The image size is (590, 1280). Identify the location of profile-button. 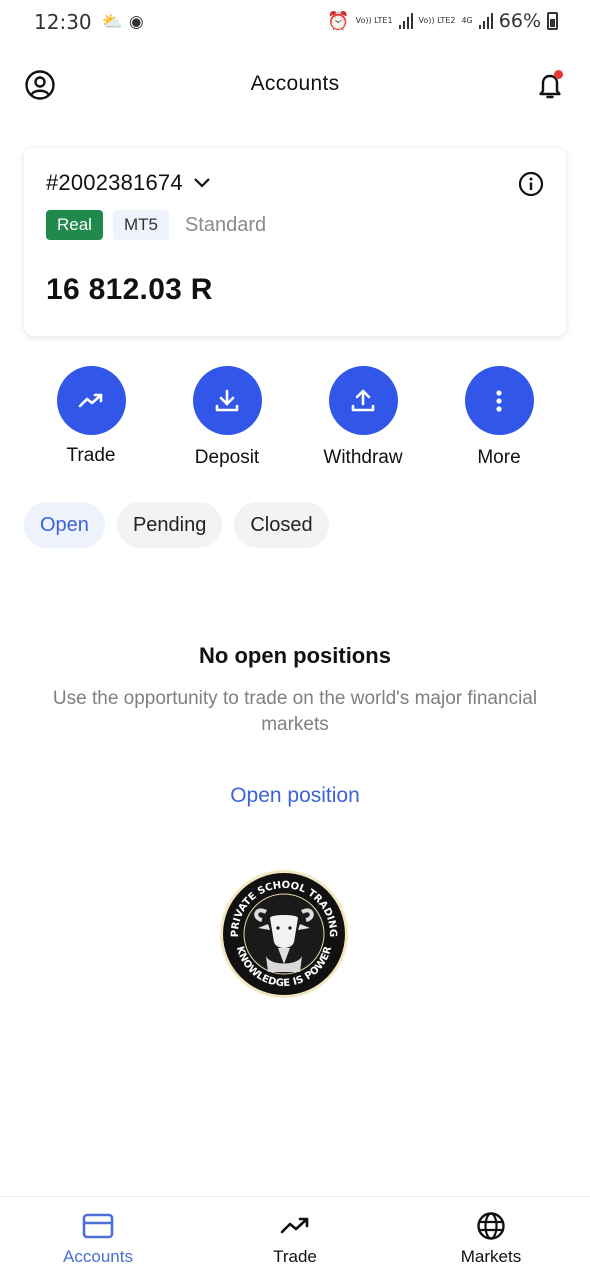
(40, 85).